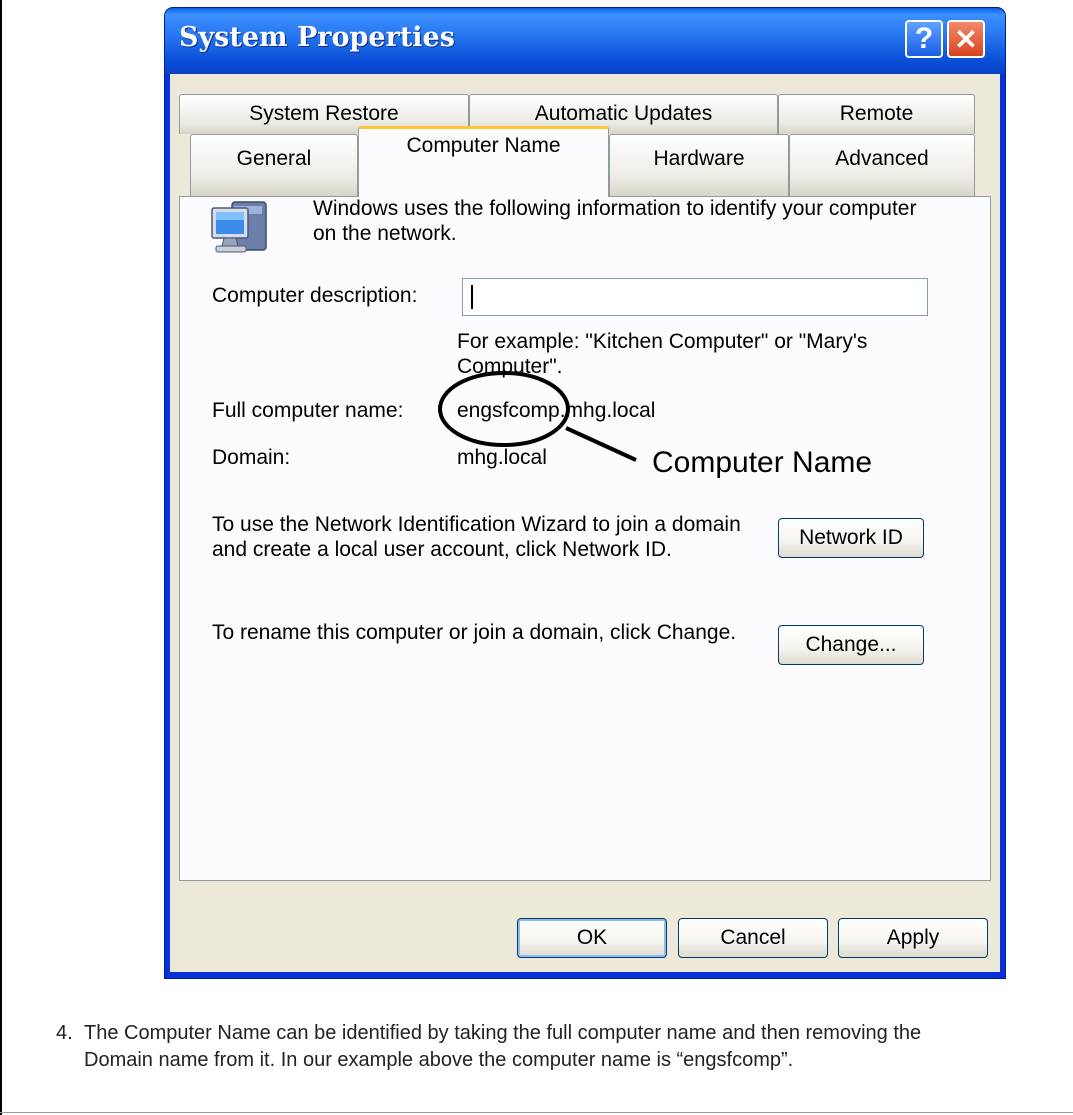 Image resolution: width=1073 pixels, height=1115 pixels. I want to click on annotation-label: Computer Name, so click(762, 462).